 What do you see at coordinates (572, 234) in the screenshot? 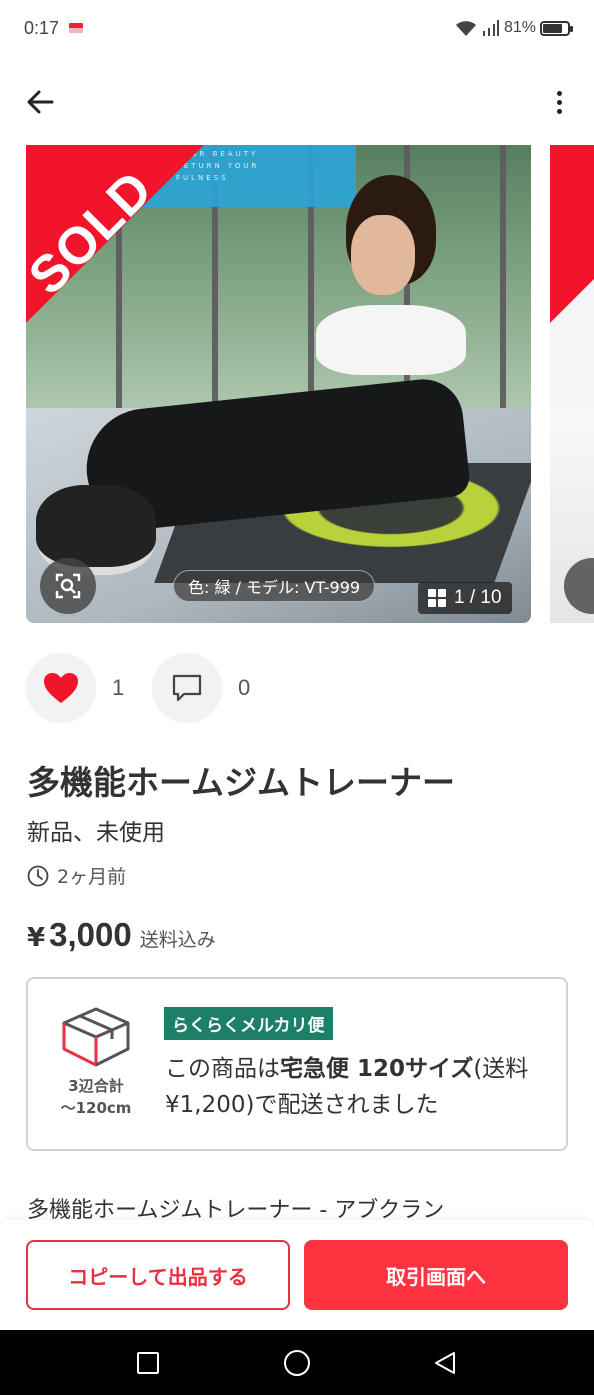
I see `sold-ribbon-next` at bounding box center [572, 234].